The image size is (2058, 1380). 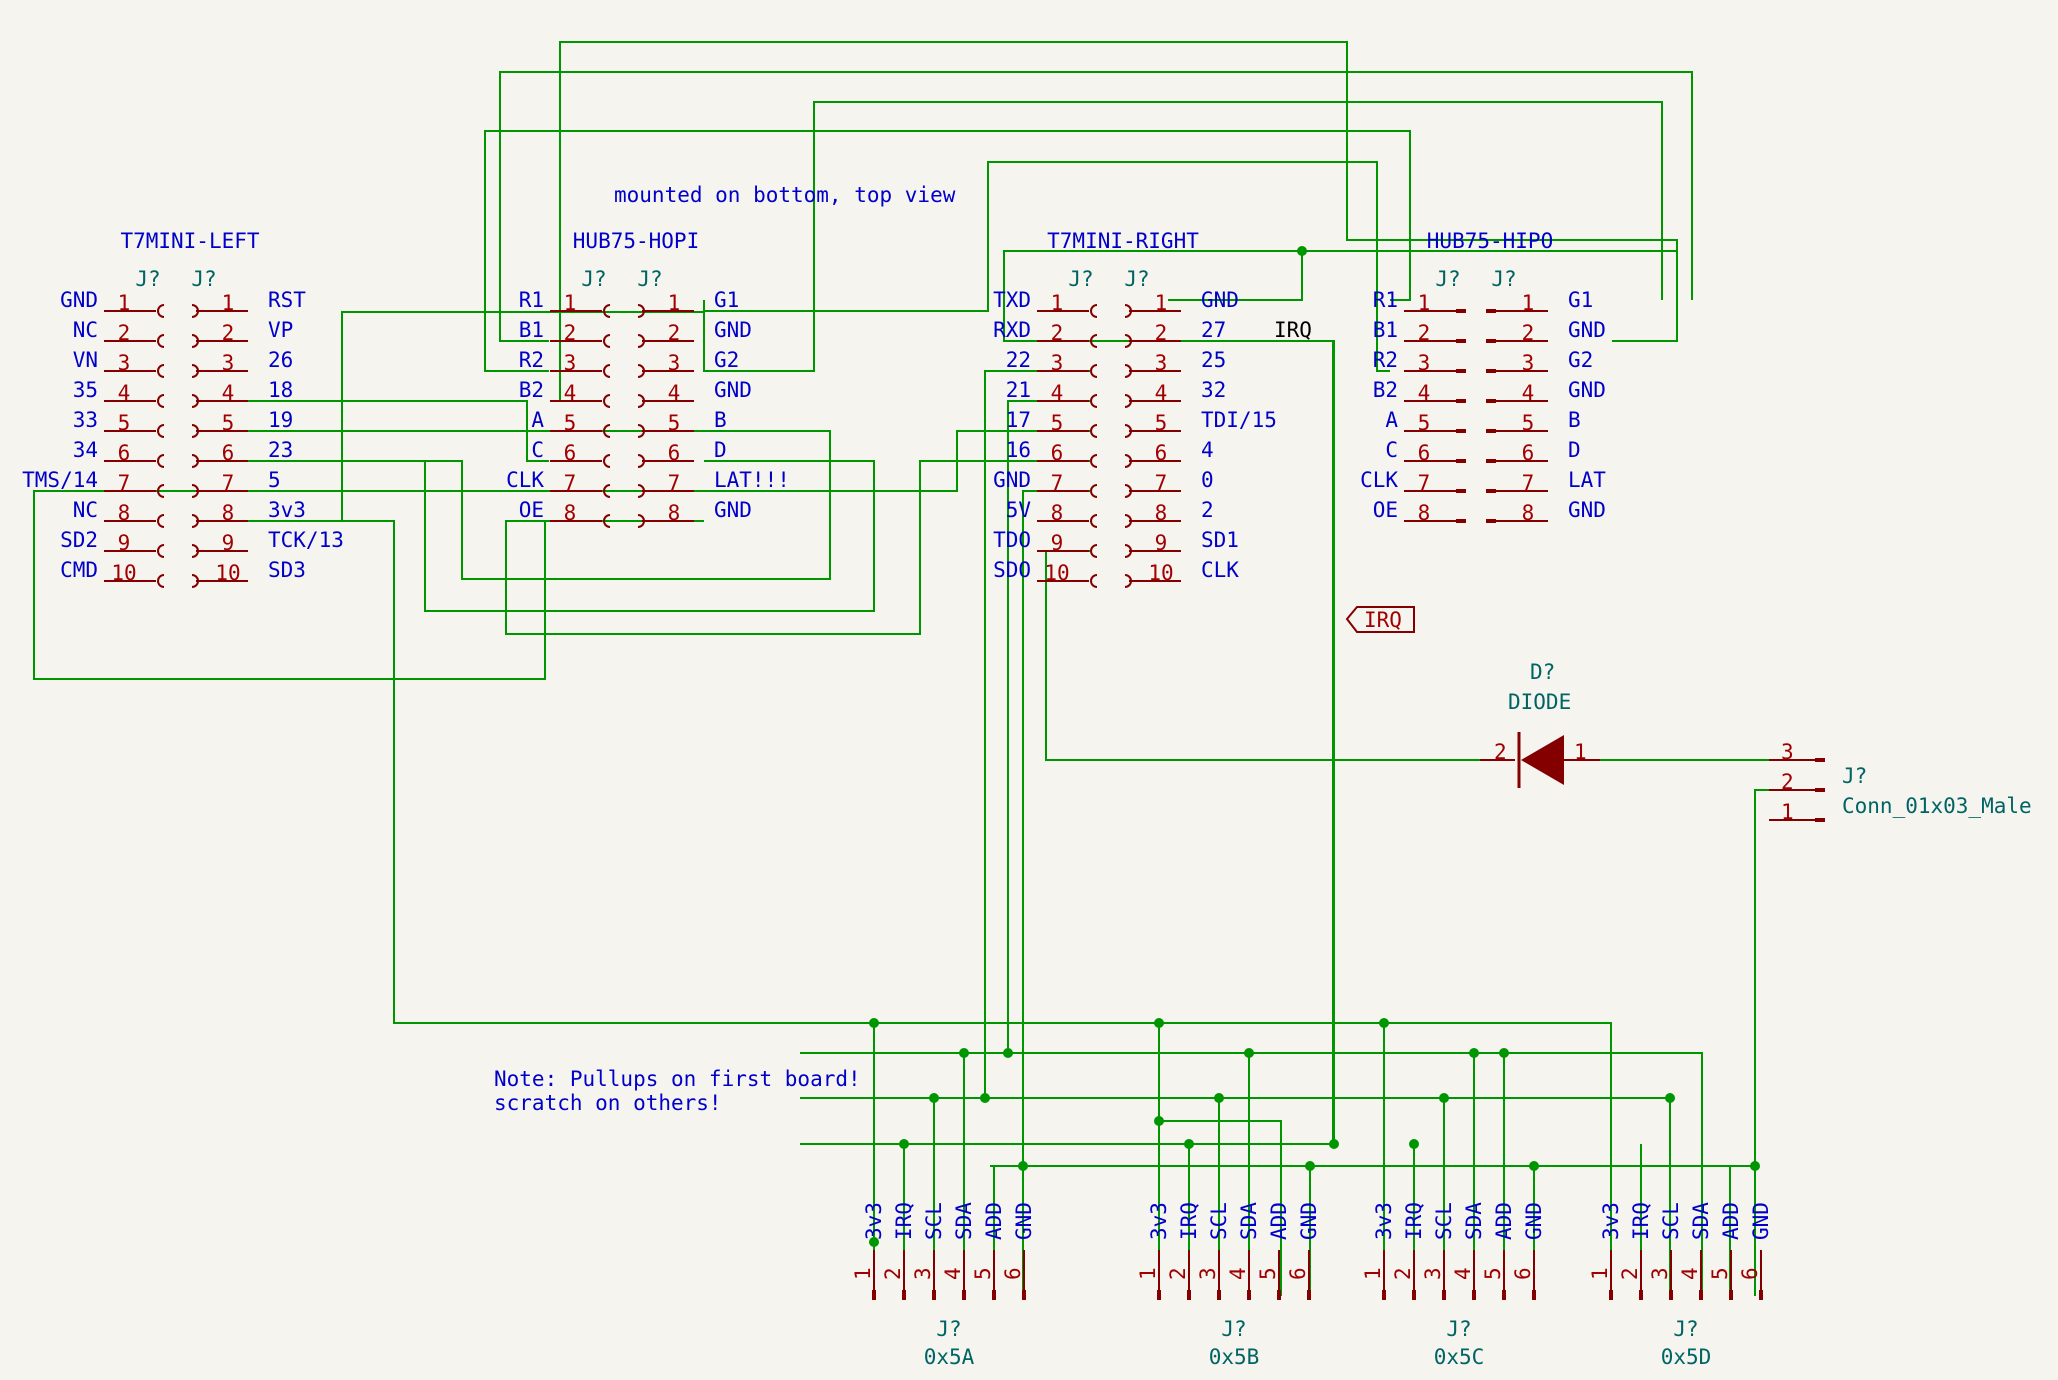 I want to click on pin-label: B1, so click(x=1385, y=330).